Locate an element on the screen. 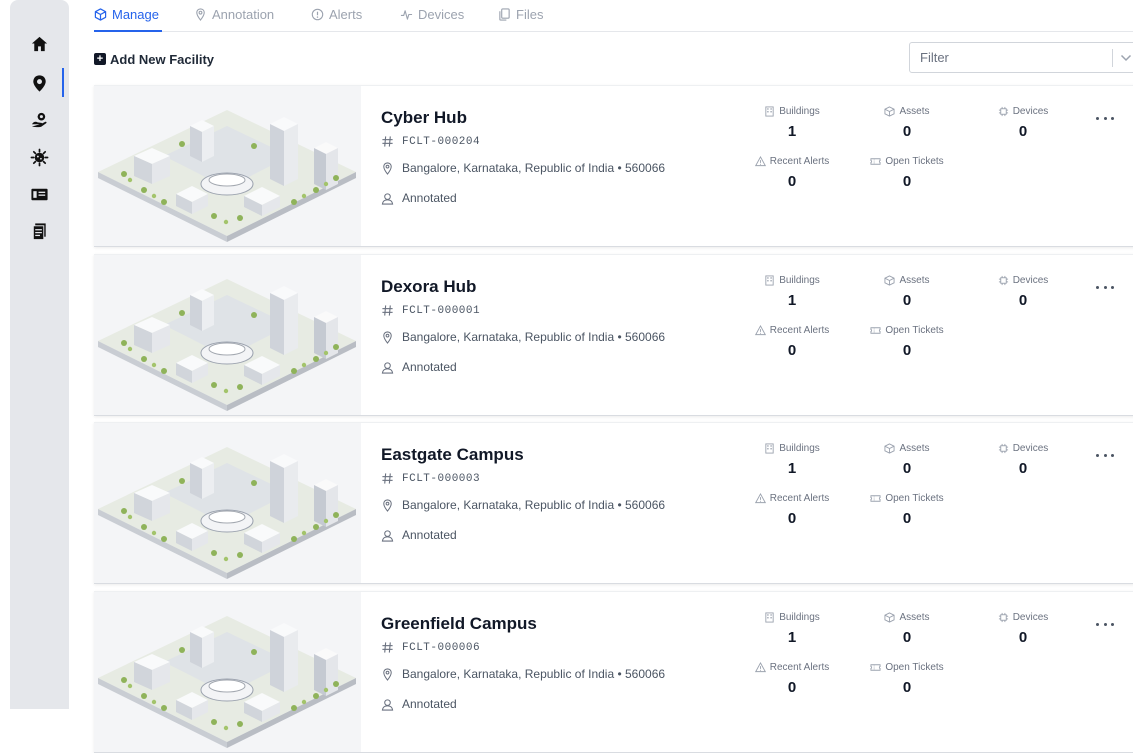 The height and width of the screenshot is (753, 1133). plus-icon: + is located at coordinates (100, 59).